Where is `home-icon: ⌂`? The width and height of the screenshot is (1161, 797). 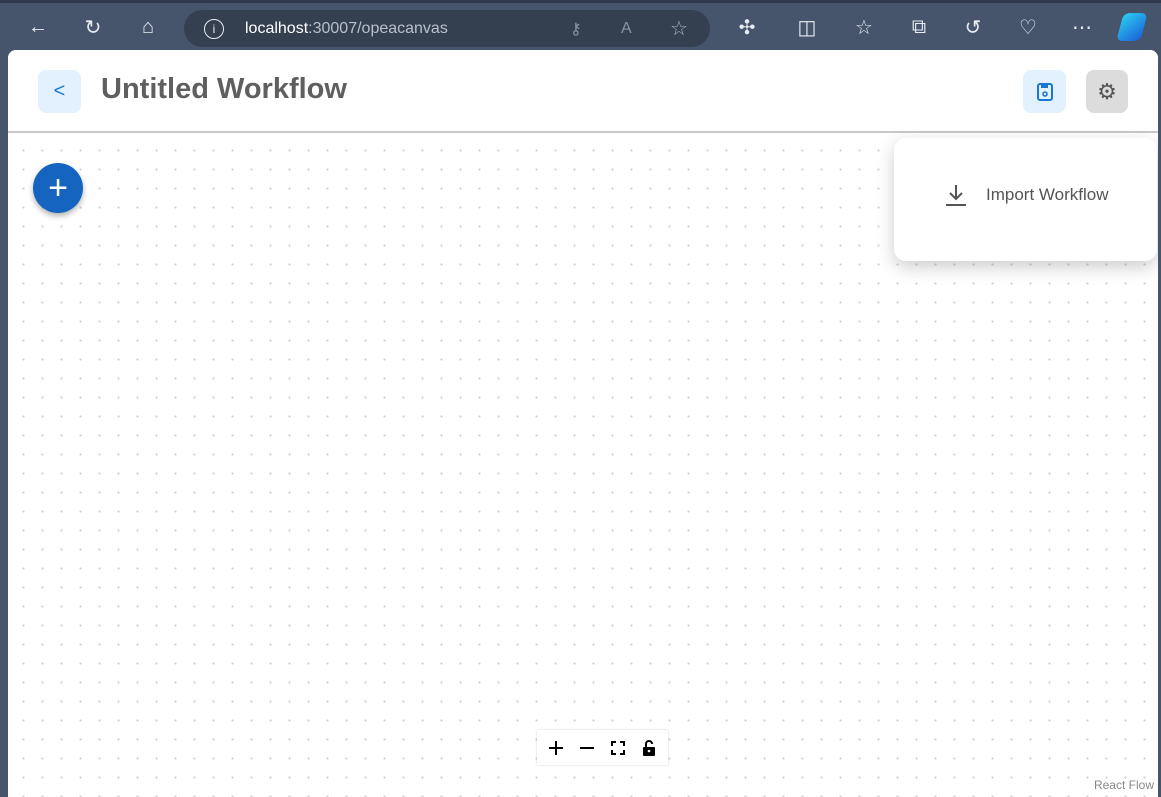
home-icon: ⌂ is located at coordinates (148, 27).